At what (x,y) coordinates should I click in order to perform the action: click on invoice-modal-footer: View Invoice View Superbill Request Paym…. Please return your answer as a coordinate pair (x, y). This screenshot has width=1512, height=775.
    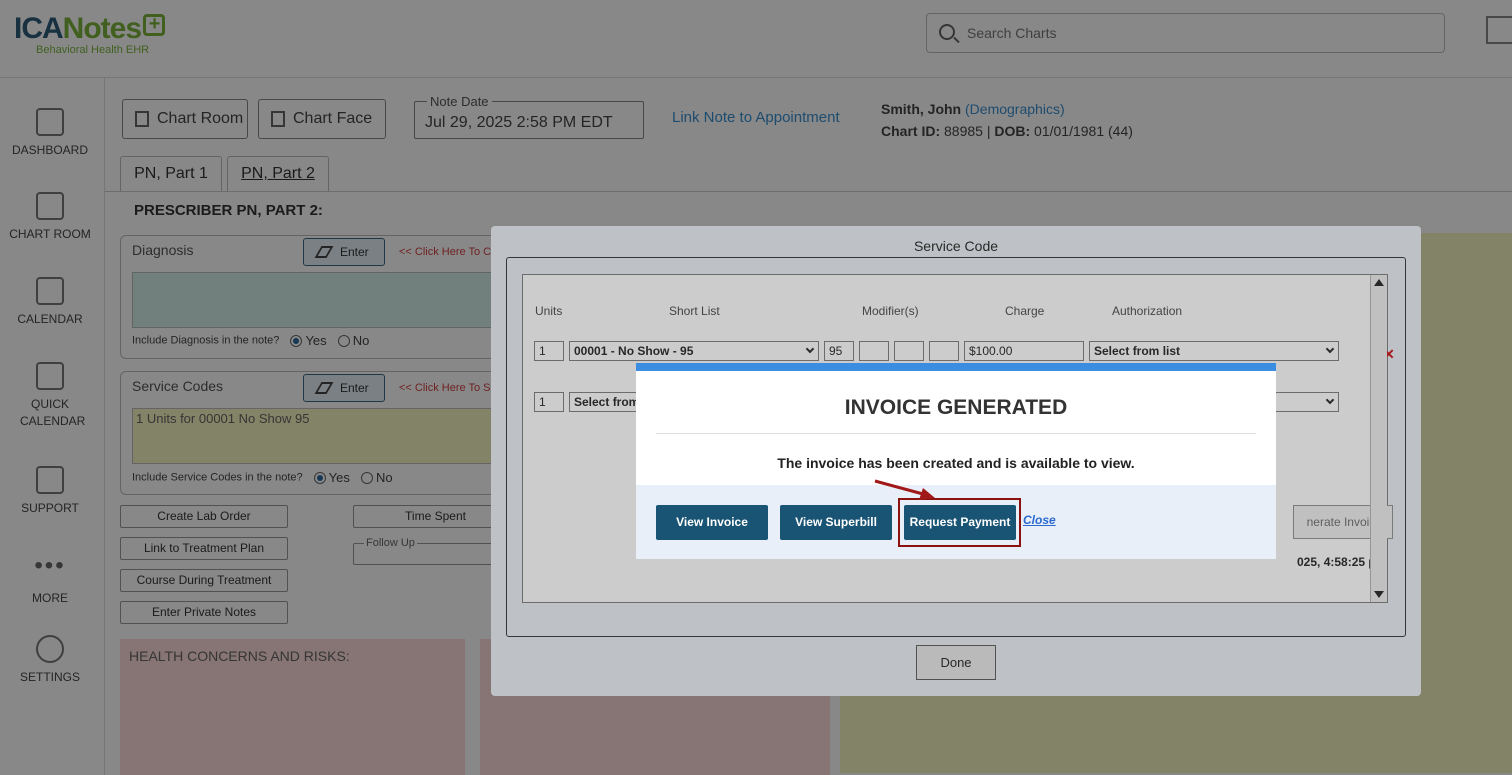
    Looking at the image, I should click on (956, 522).